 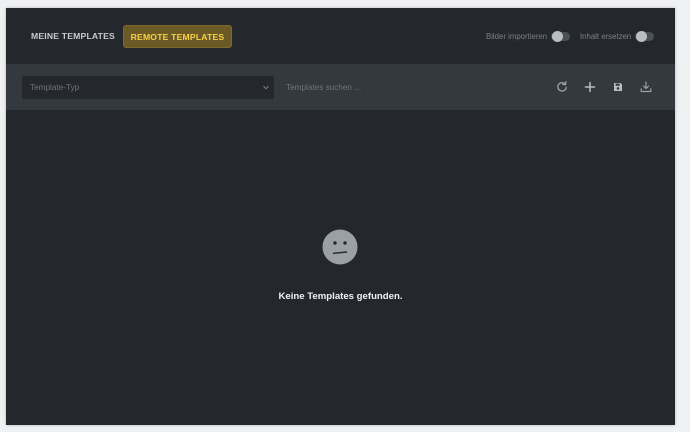 I want to click on neutral-face-icon, so click(x=340, y=247).